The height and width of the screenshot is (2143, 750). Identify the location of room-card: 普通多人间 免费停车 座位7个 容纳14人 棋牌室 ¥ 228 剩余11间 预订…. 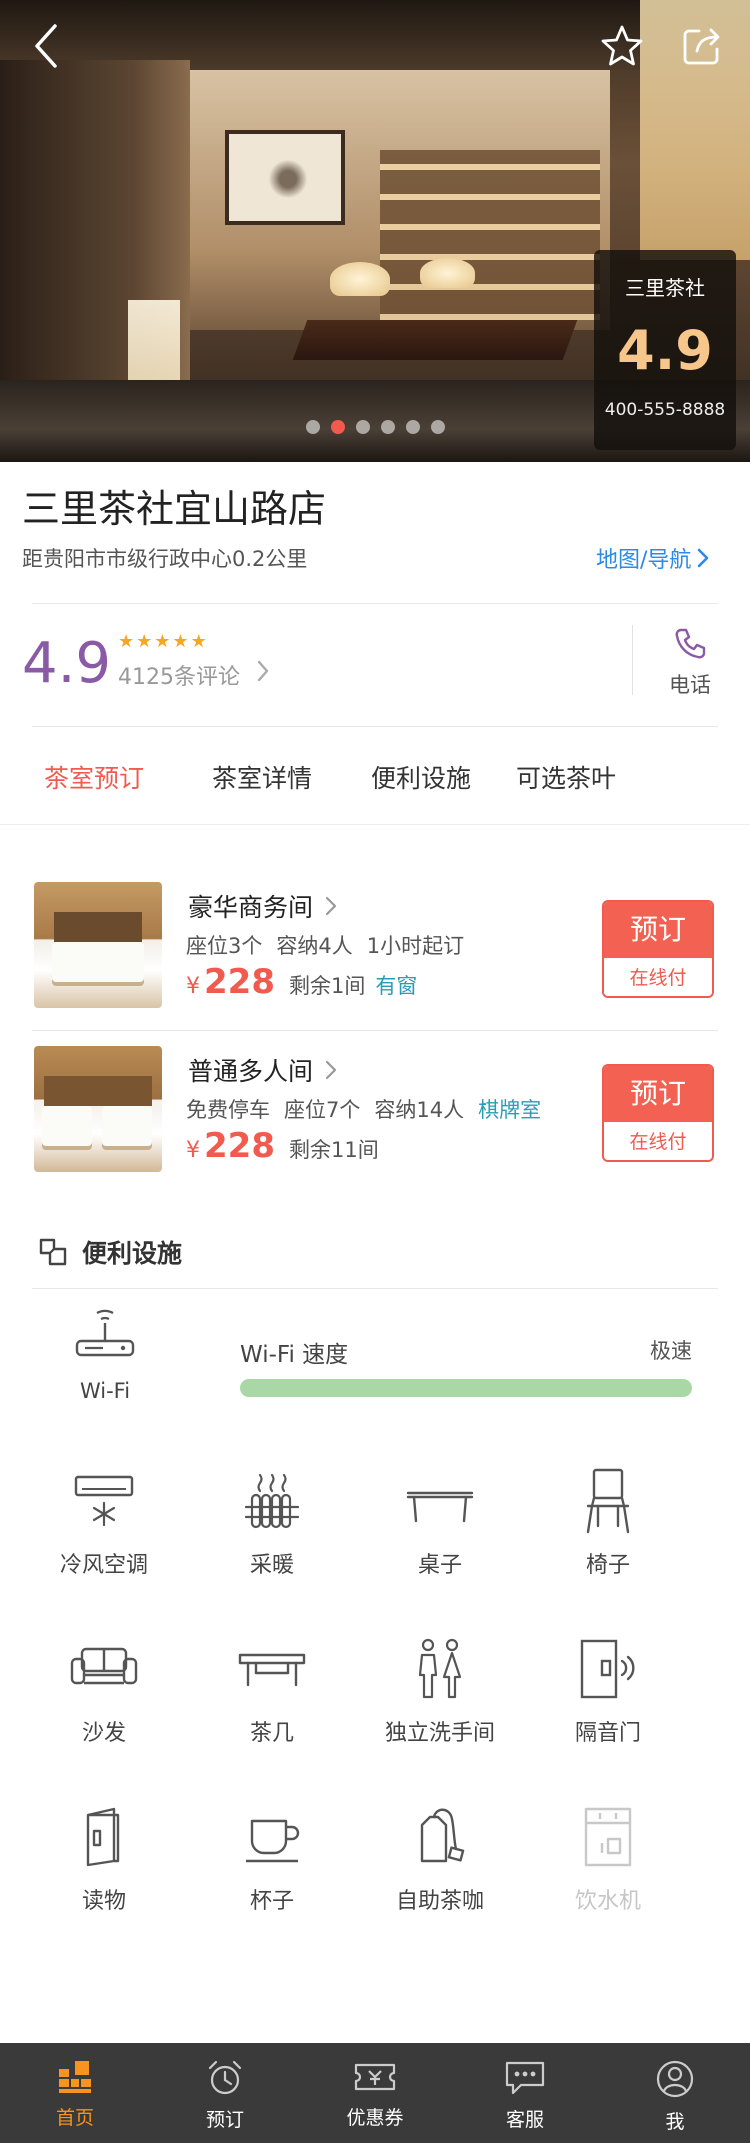
(375, 1115).